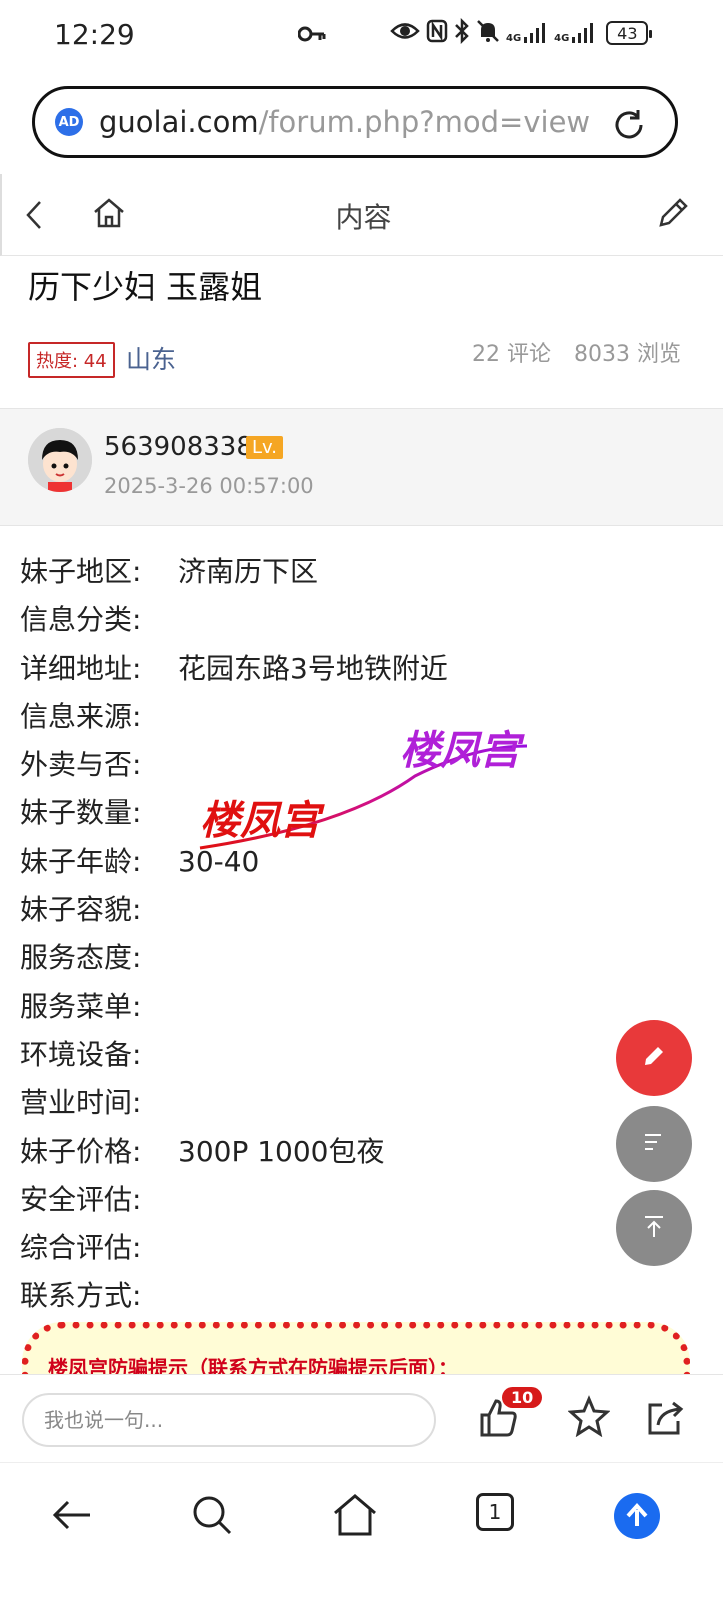  Describe the element at coordinates (81, 1199) in the screenshot. I see `info-label: 安全评估:` at that location.